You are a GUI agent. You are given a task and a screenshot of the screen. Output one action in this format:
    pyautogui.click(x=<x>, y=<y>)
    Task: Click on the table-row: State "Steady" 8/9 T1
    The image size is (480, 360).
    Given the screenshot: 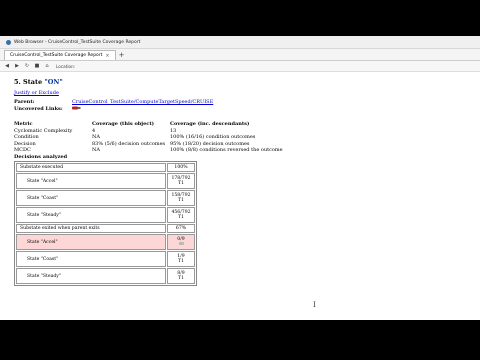 What is the action you would take?
    pyautogui.click(x=105, y=276)
    